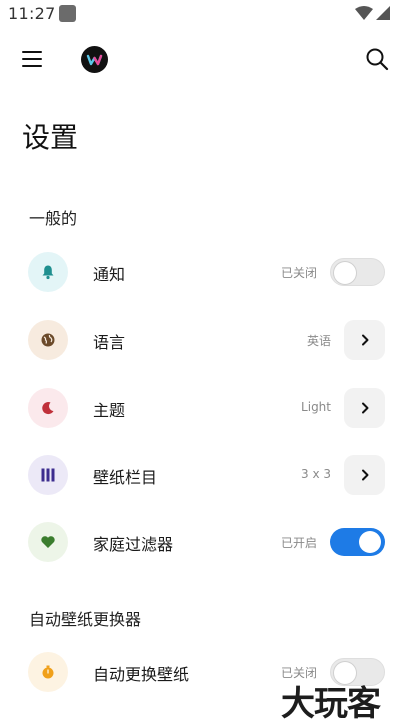  Describe the element at coordinates (202, 542) in the screenshot. I see `setting-row-family-filter: 家庭过滤器 已开启` at that location.